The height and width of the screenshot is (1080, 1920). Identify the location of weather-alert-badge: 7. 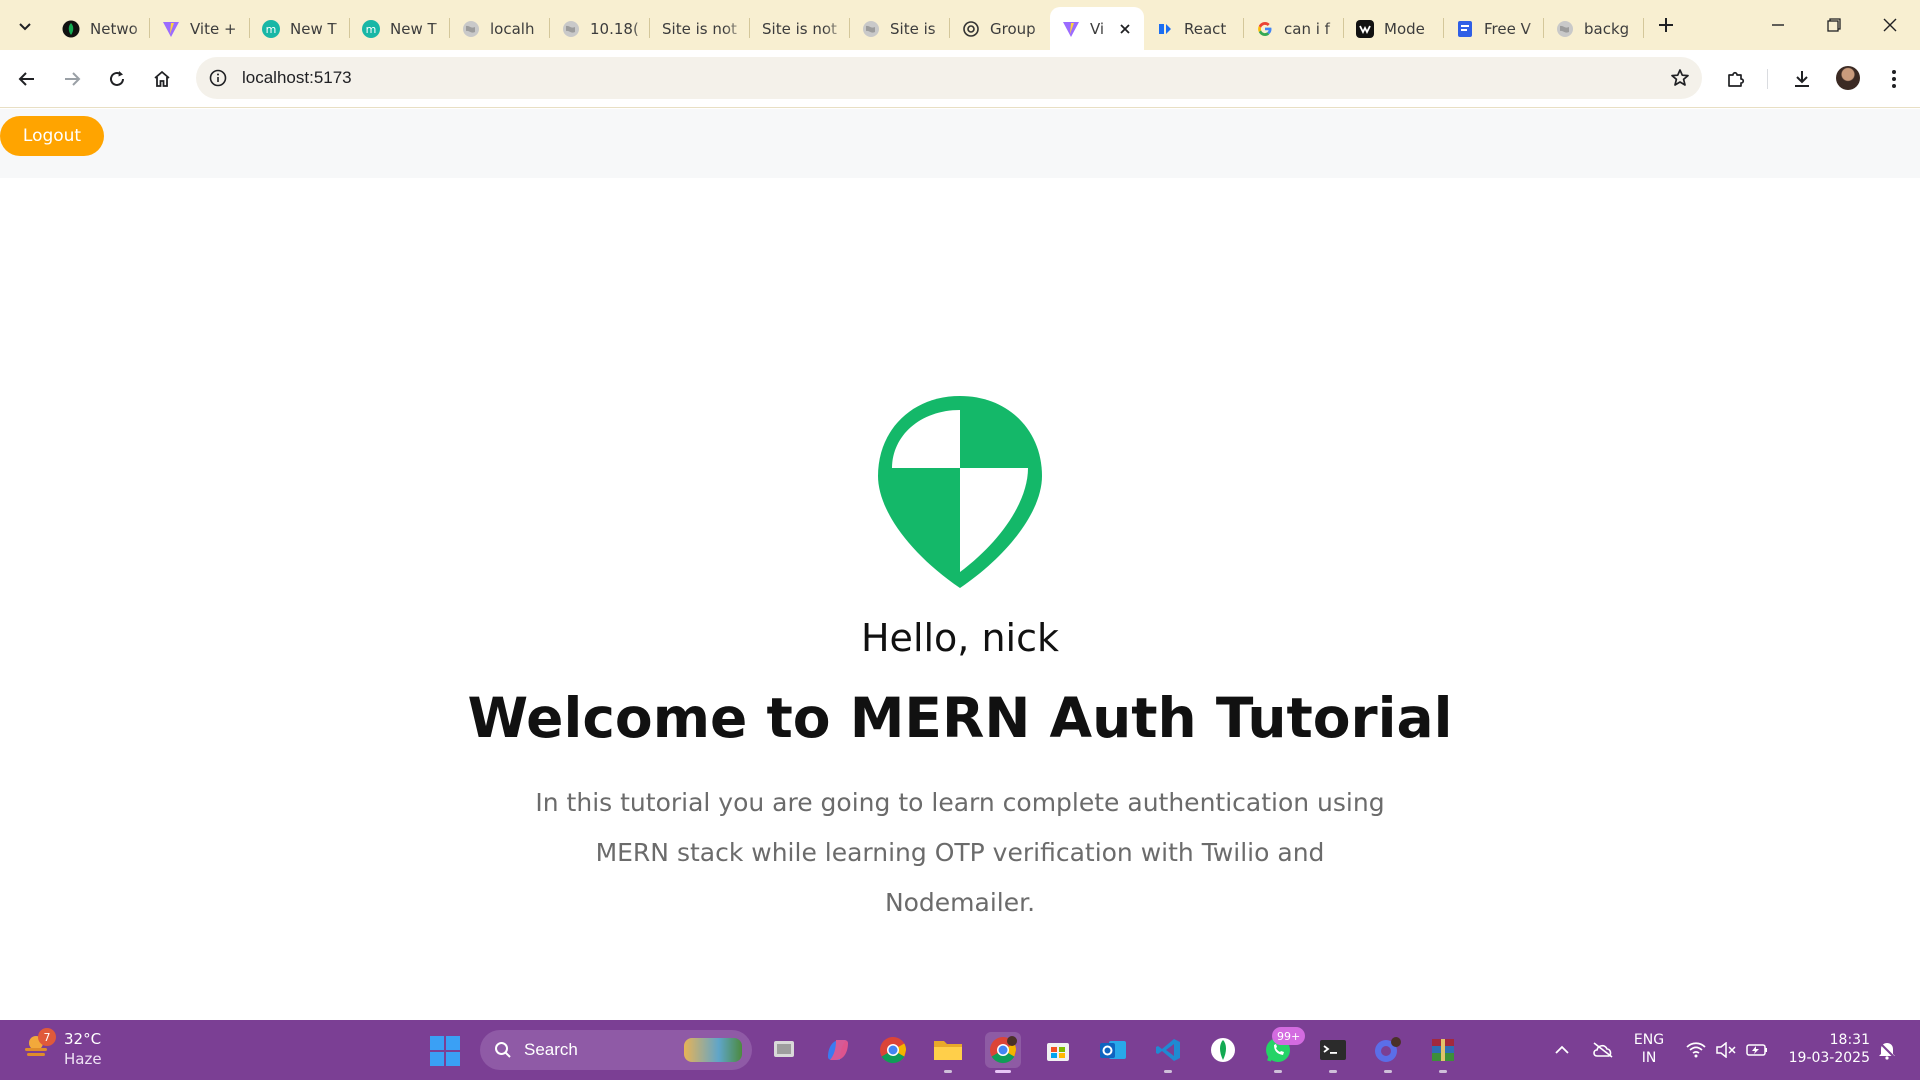
(47, 1037).